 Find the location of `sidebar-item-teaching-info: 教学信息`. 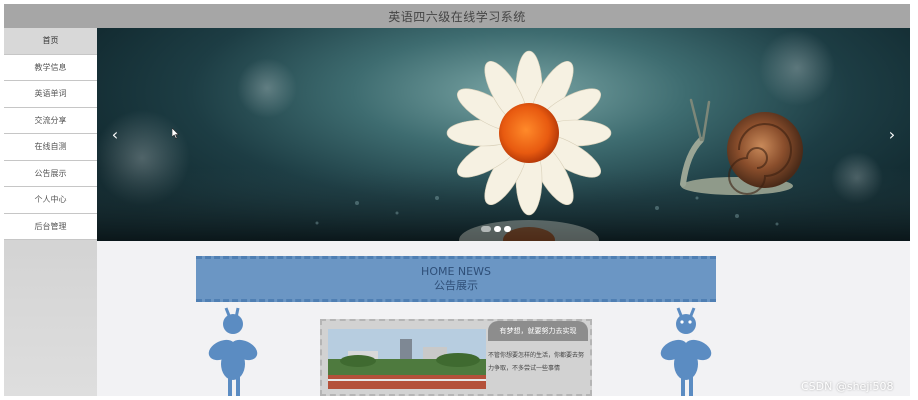

sidebar-item-teaching-info: 教学信息 is located at coordinates (50, 67).